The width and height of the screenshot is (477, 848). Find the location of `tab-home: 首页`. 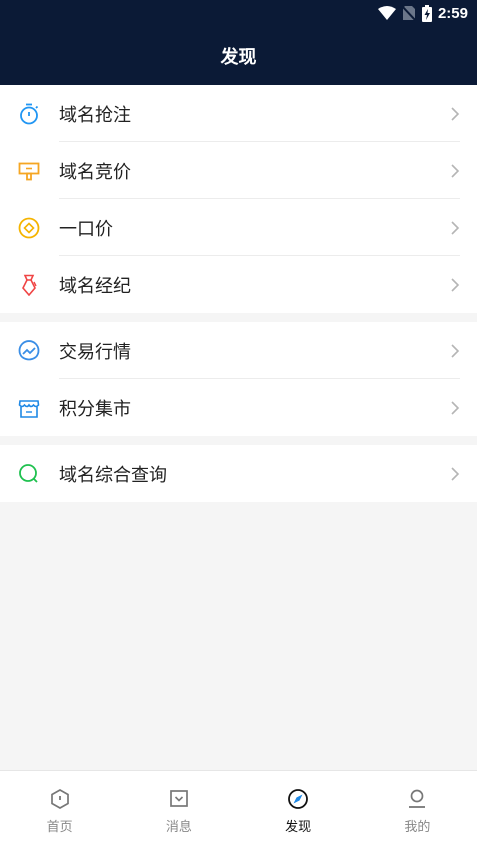

tab-home: 首页 is located at coordinates (59, 809).